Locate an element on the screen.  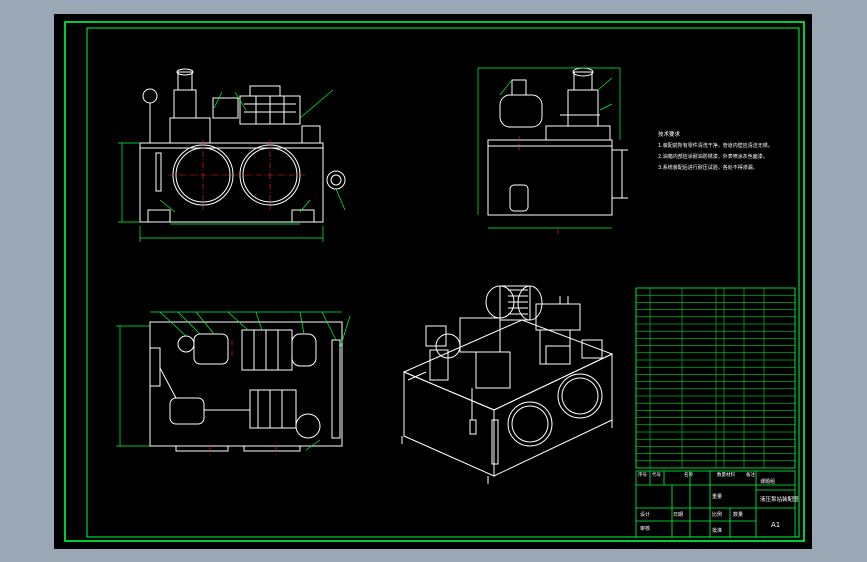
top-view-dimensions is located at coordinates (233, 381).